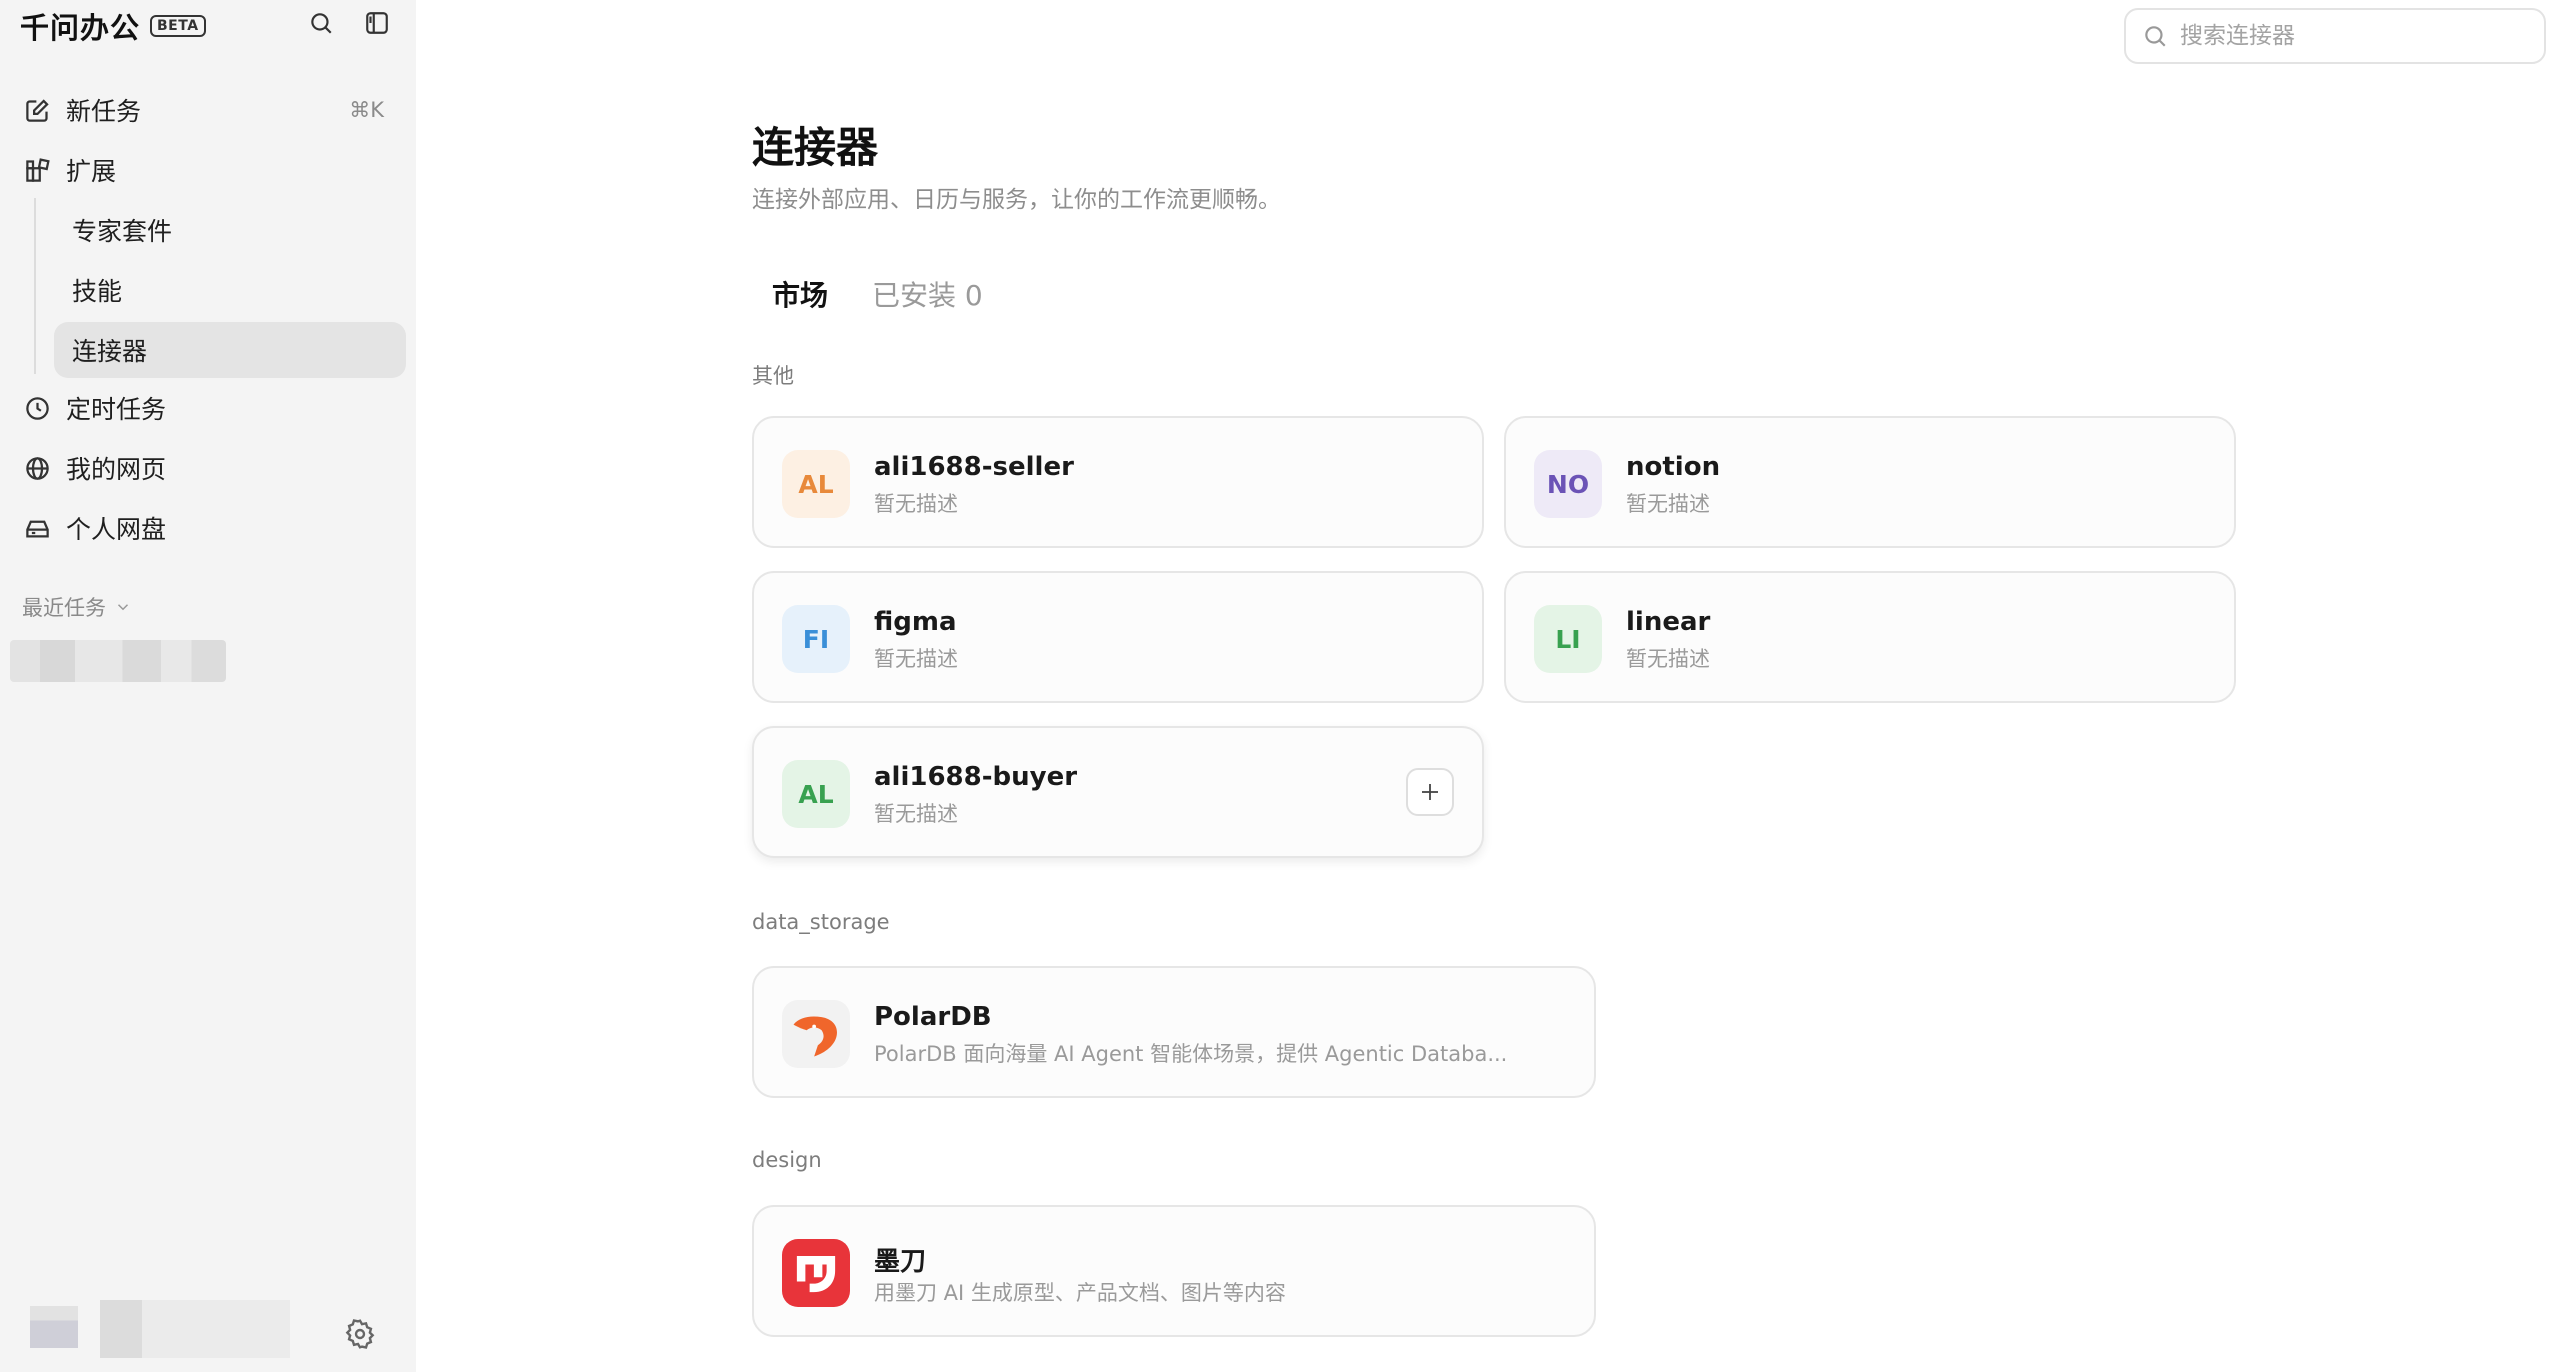 The height and width of the screenshot is (1372, 2570). What do you see at coordinates (178, 26) in the screenshot?
I see `beta-badge: BETA` at bounding box center [178, 26].